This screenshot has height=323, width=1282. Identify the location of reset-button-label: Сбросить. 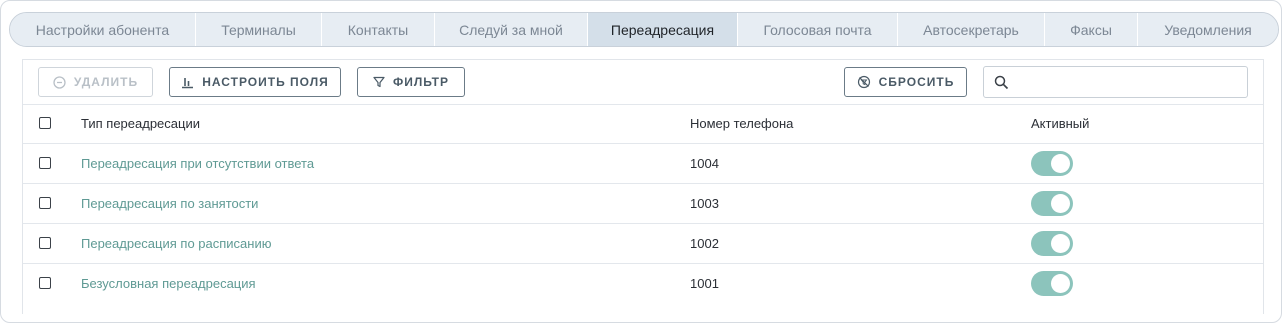
(916, 82).